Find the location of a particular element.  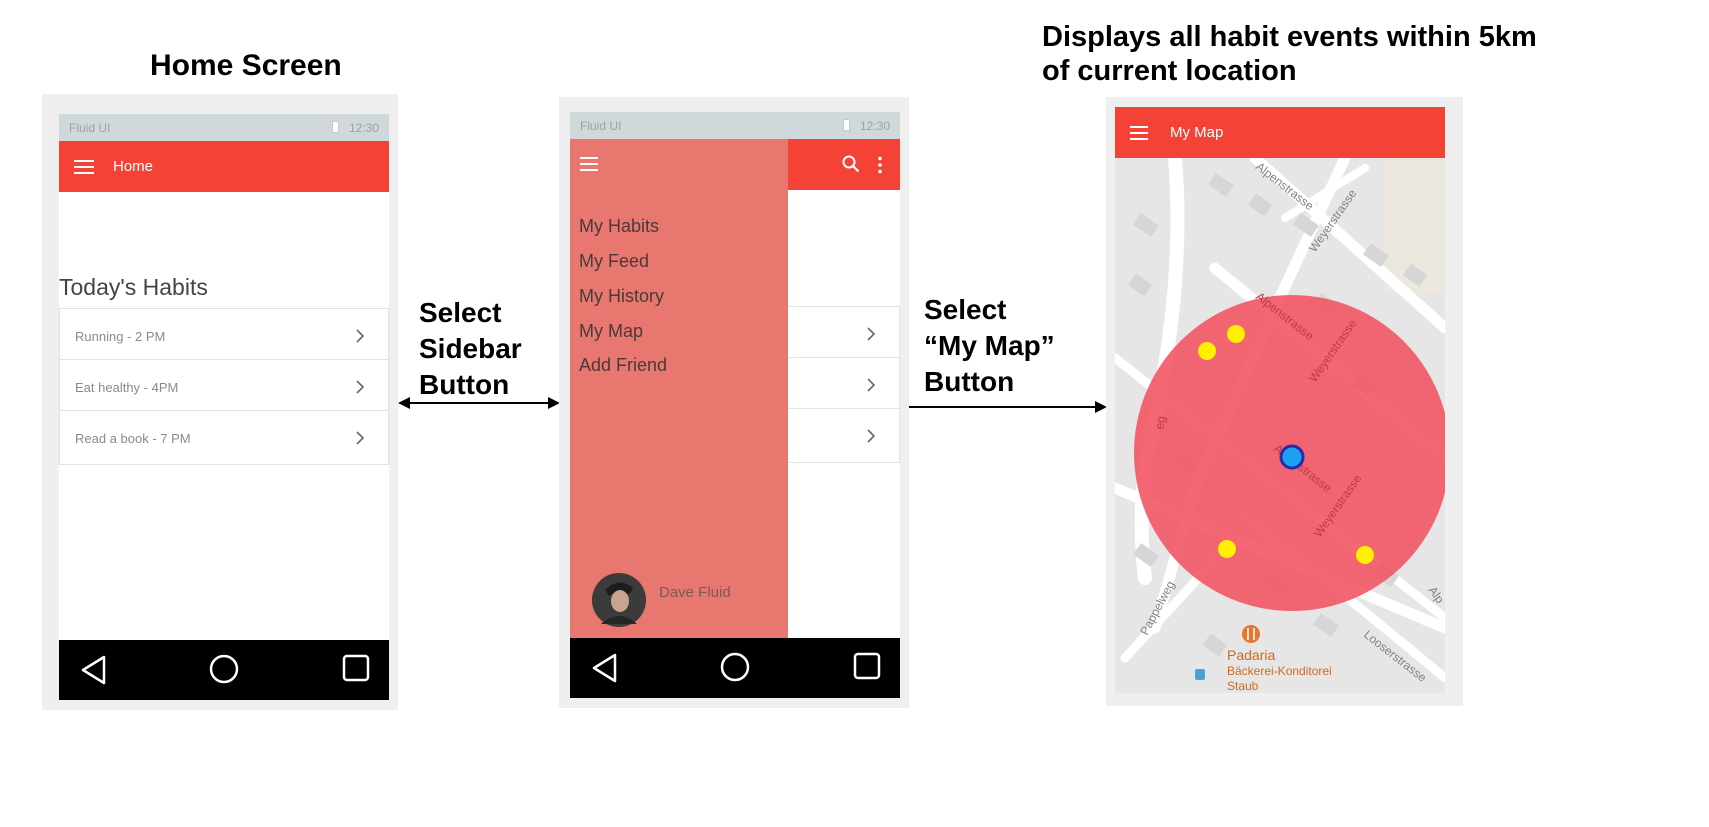

app-bar: Home is located at coordinates (224, 166).